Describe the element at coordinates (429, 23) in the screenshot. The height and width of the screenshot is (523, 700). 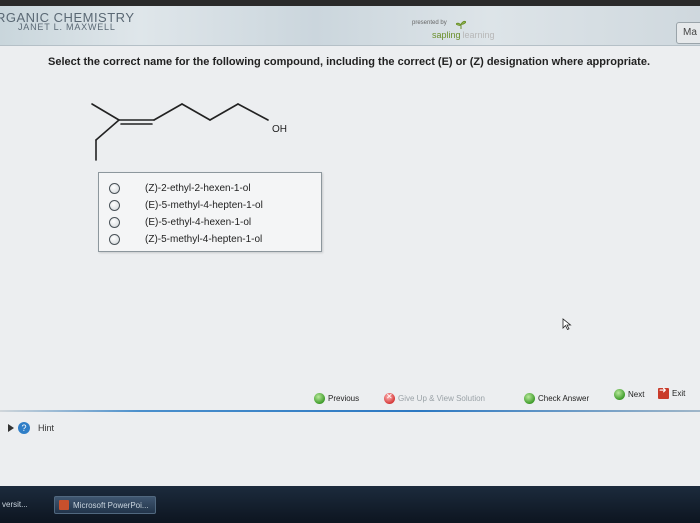
I see `presented-by-text: presented by` at that location.